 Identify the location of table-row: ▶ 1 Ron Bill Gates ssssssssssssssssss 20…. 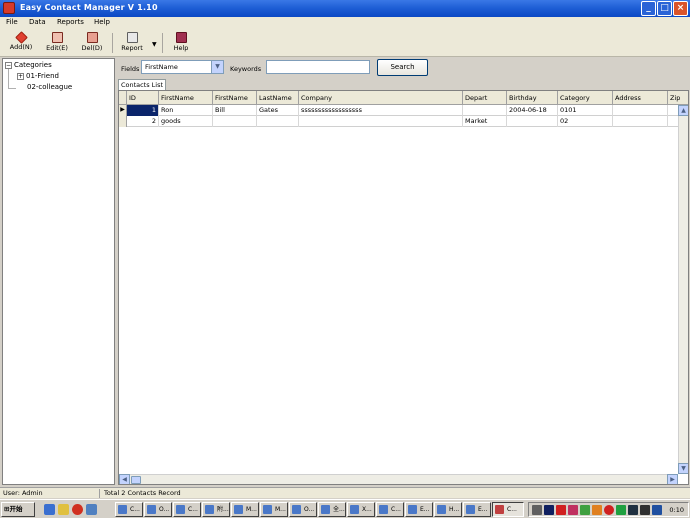
(403, 110).